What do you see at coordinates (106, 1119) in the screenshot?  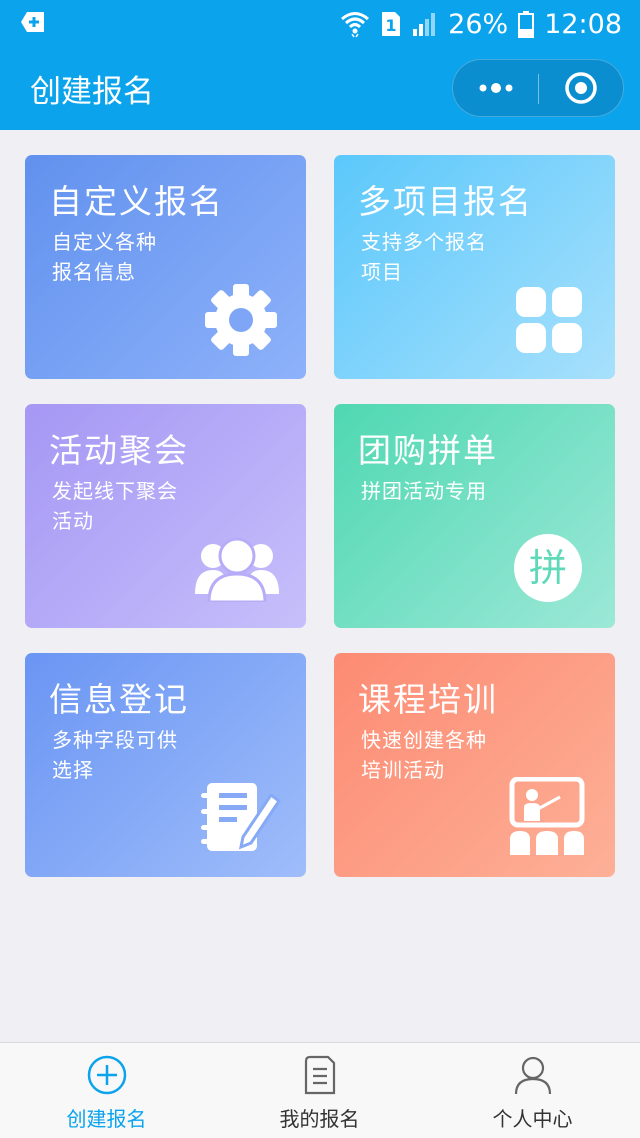 I see `tab-label: 创建报名` at bounding box center [106, 1119].